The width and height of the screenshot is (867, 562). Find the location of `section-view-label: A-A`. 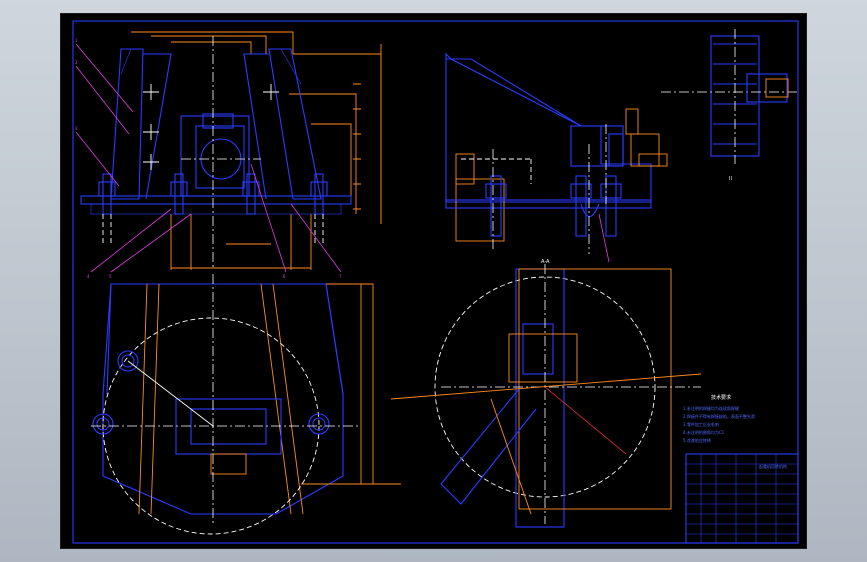

section-view-label: A-A is located at coordinates (545, 262).